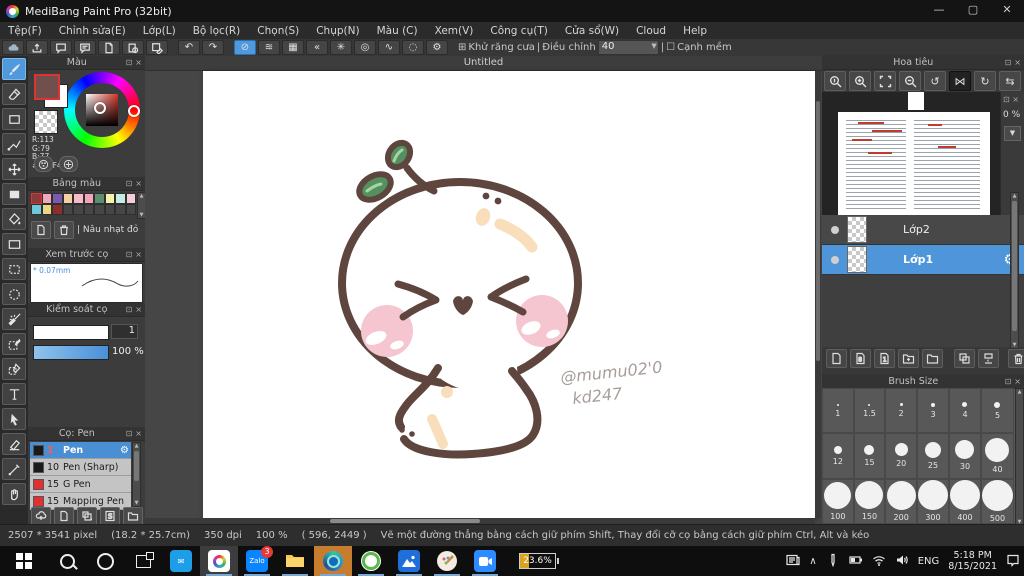  Describe the element at coordinates (879, 561) in the screenshot. I see `wifi-icon` at that location.